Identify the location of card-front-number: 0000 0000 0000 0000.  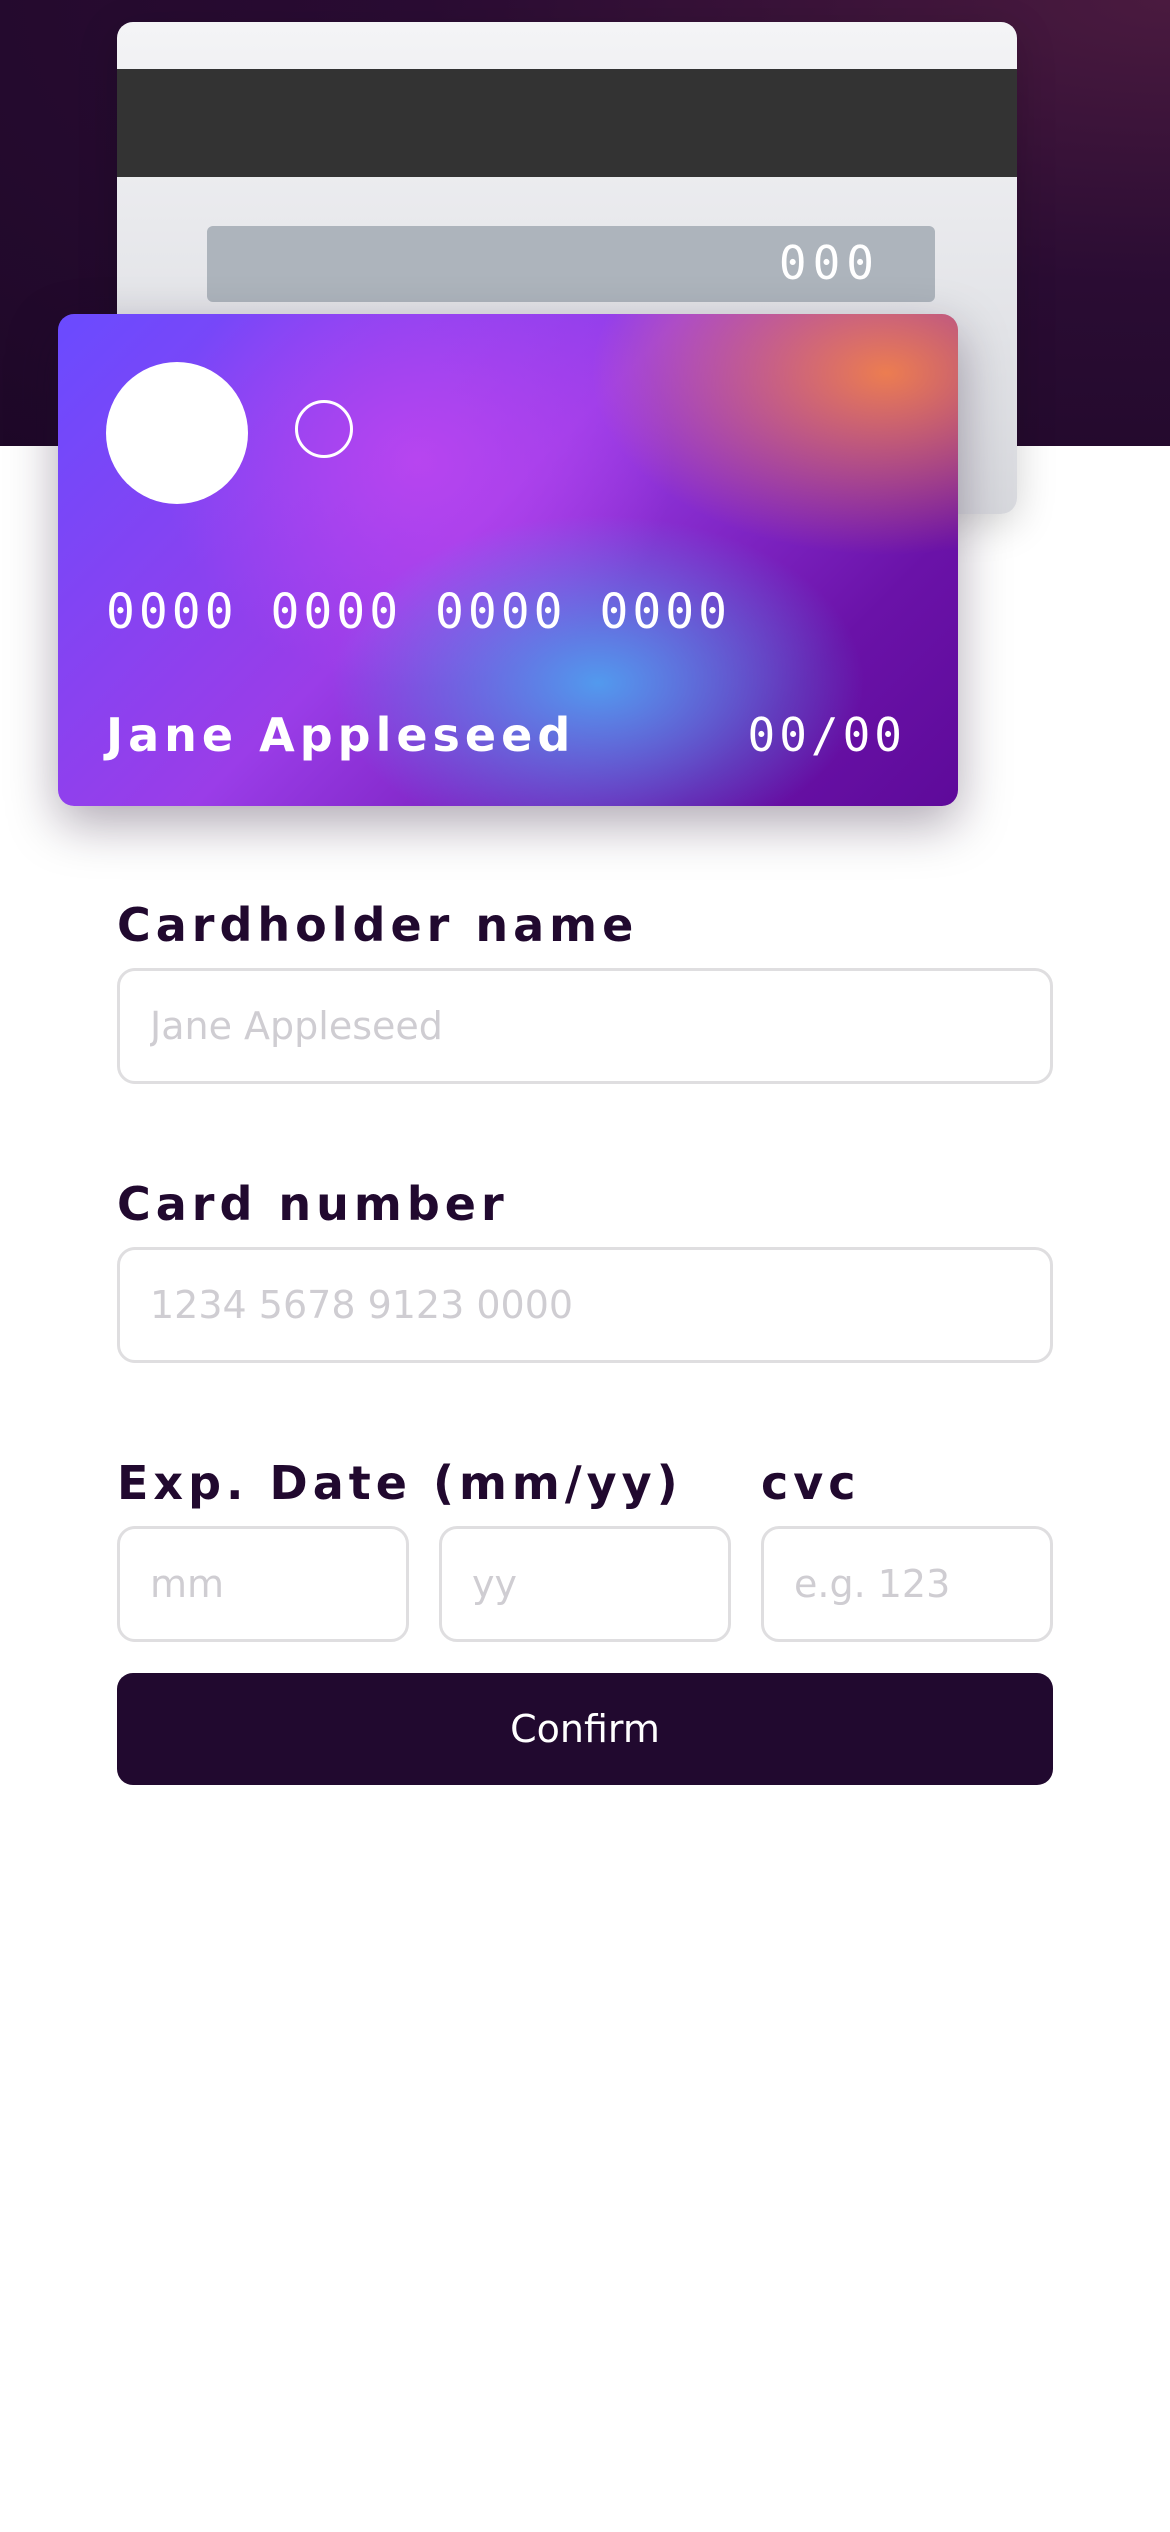
(419, 612).